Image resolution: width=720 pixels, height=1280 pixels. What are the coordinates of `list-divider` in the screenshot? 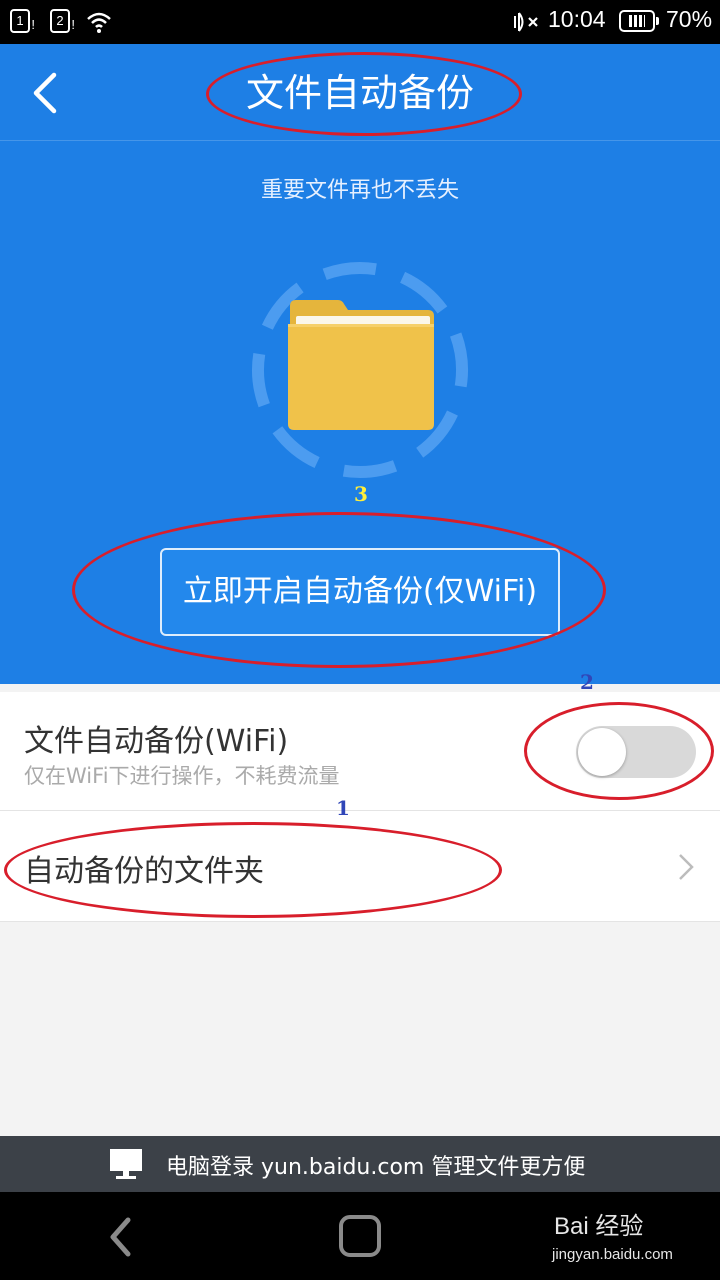 It's located at (360, 921).